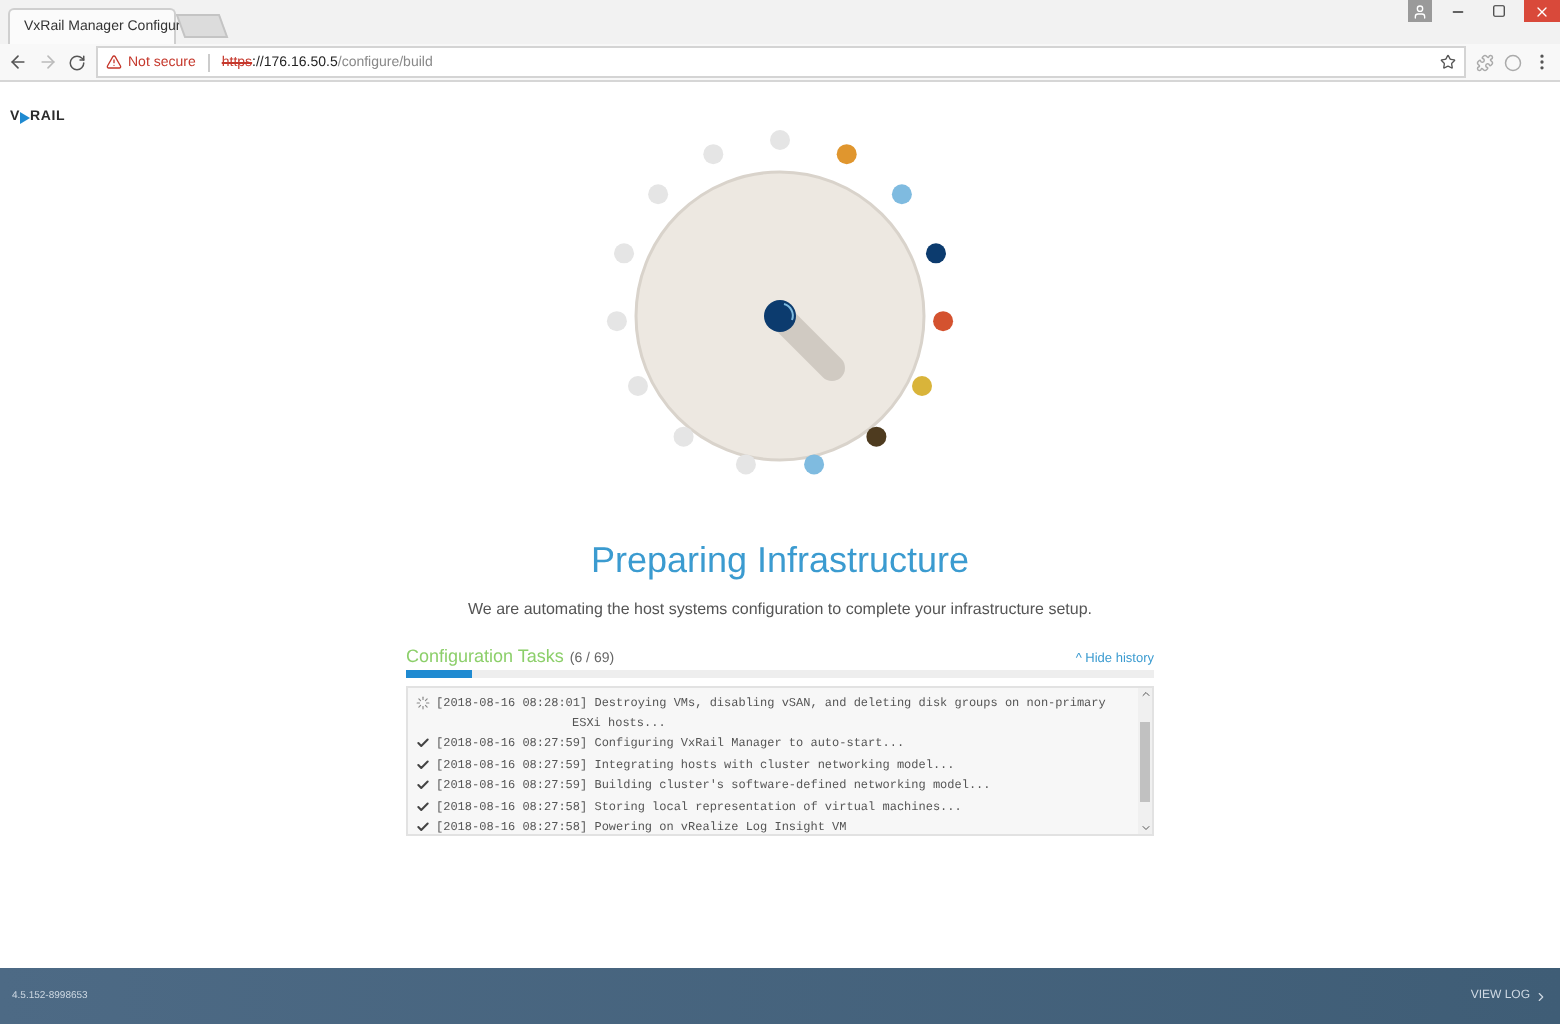  What do you see at coordinates (1541, 996) in the screenshot?
I see `chevron-right-icon` at bounding box center [1541, 996].